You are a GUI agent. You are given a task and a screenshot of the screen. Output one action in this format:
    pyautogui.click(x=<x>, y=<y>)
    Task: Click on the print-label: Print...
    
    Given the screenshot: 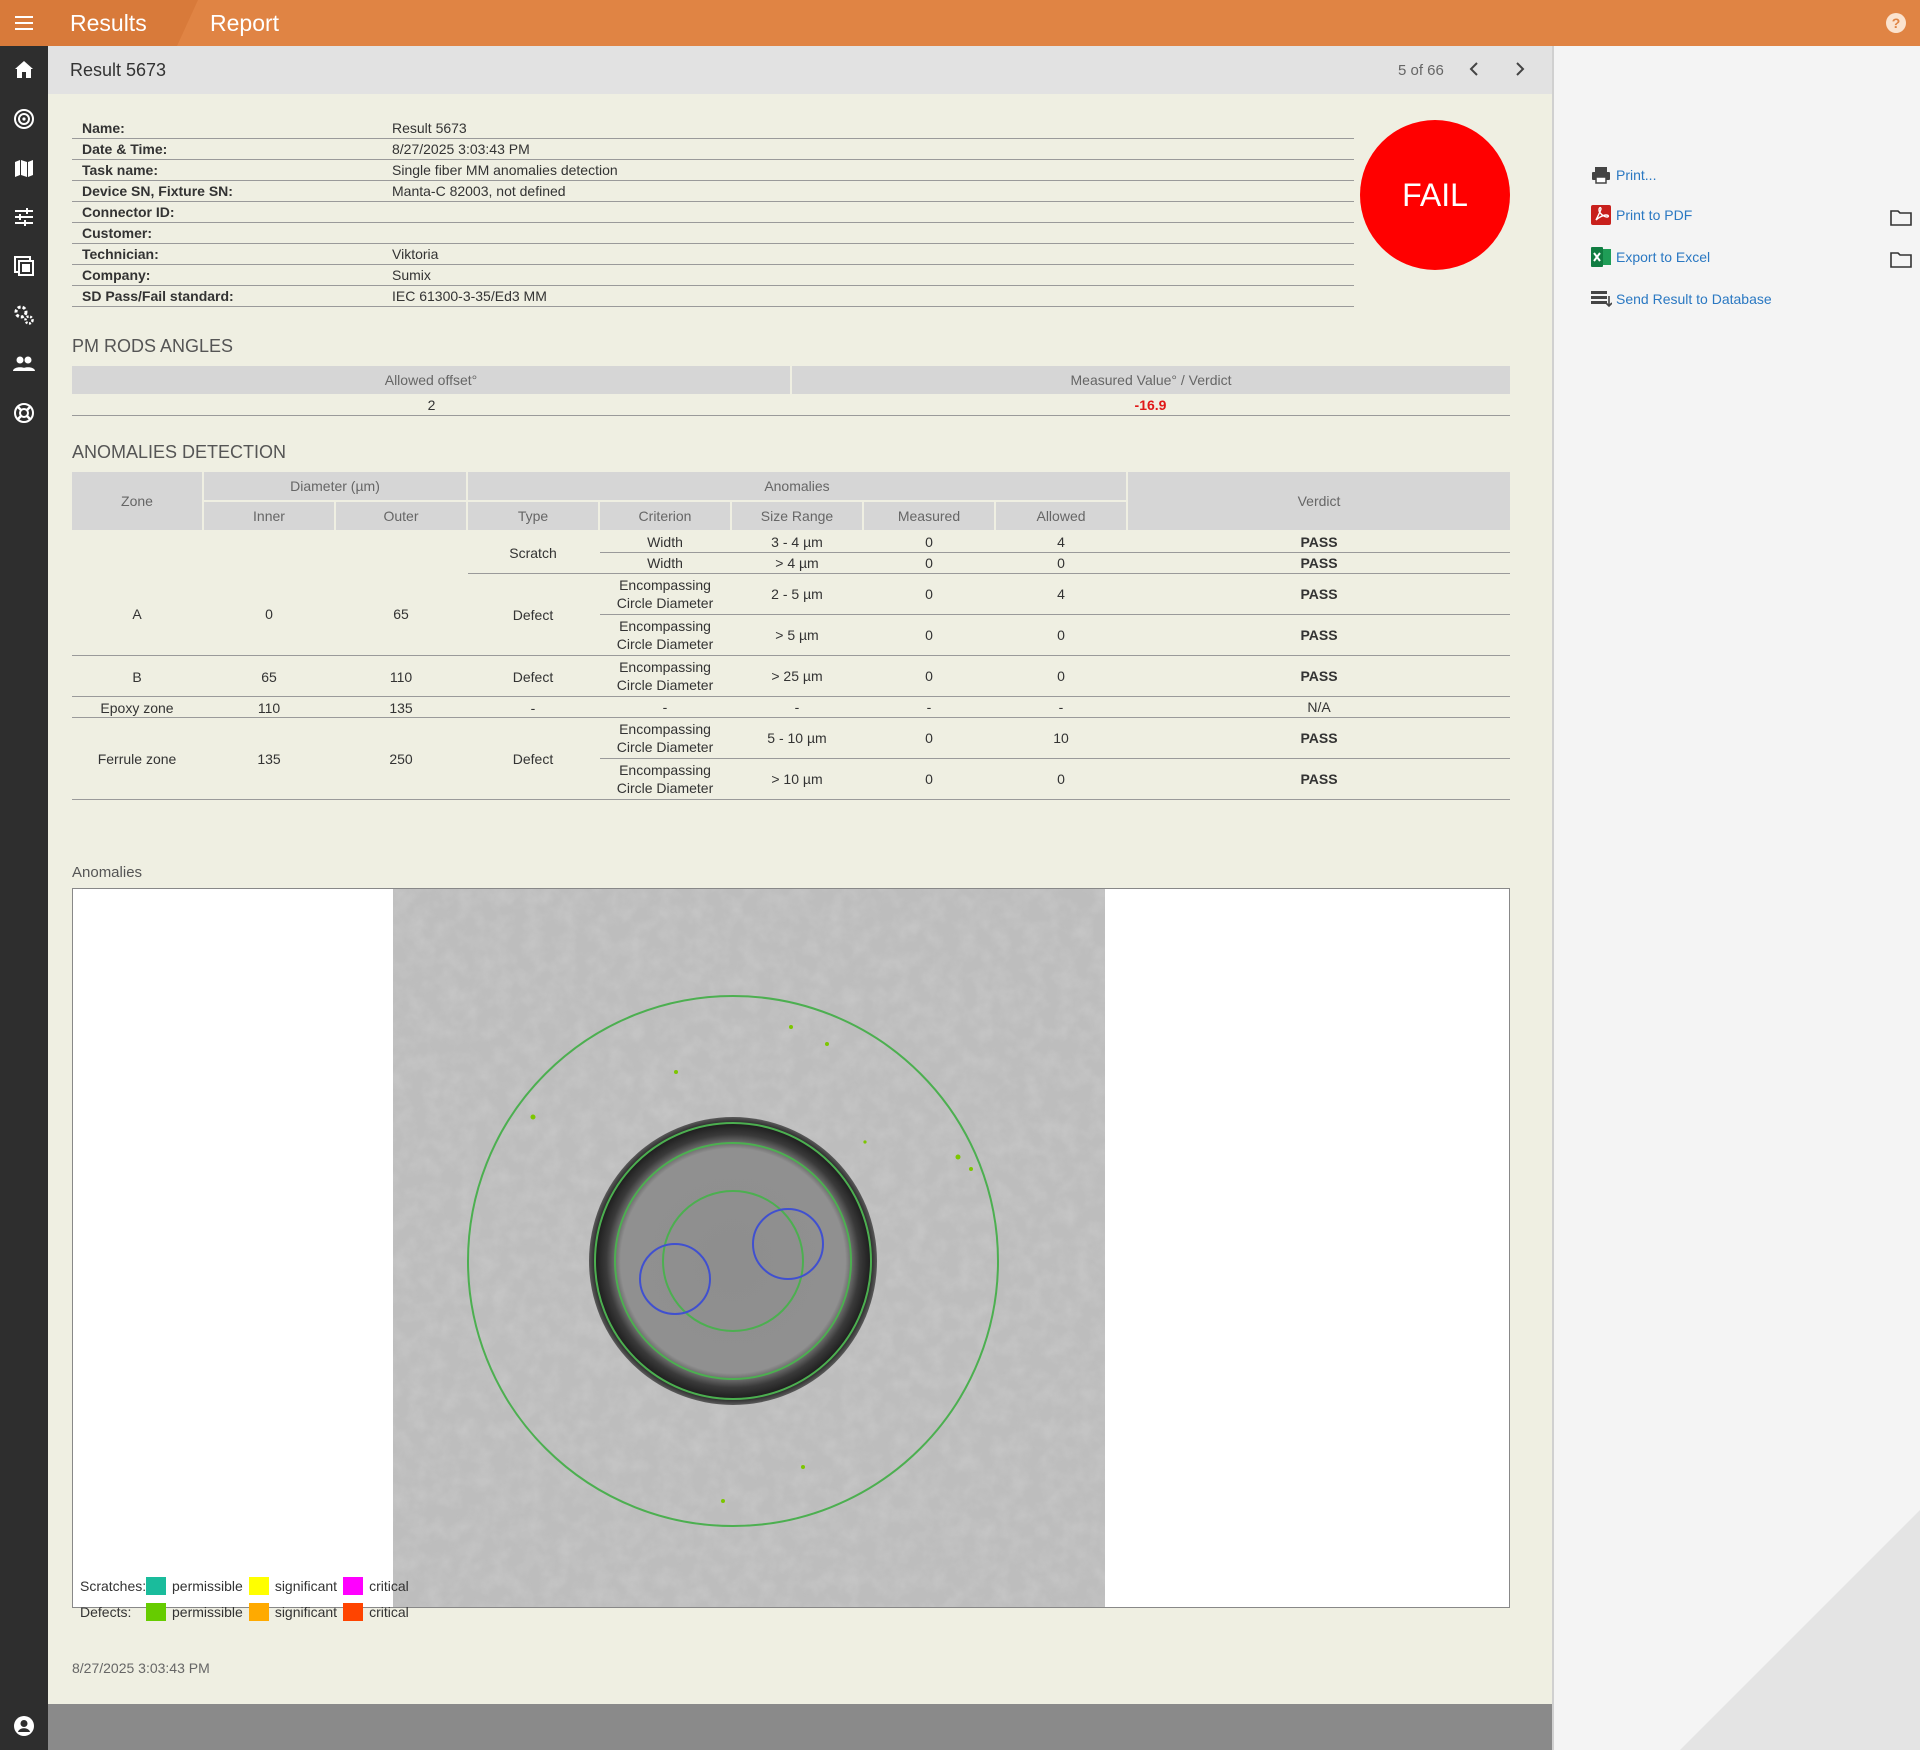 What is the action you would take?
    pyautogui.click(x=1636, y=175)
    